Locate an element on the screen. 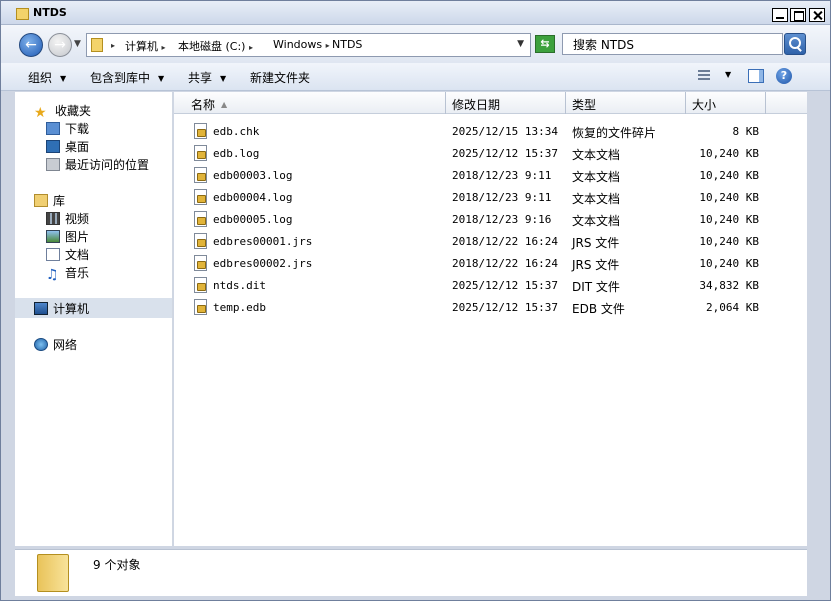  folder-icon is located at coordinates (53, 573).